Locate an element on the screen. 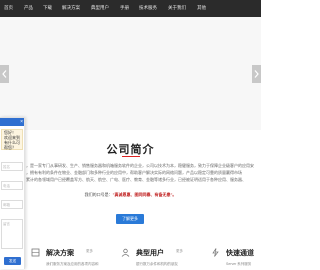 The height and width of the screenshot is (270, 320). chat-greeting-line: 帮您？ is located at coordinates (10, 147).